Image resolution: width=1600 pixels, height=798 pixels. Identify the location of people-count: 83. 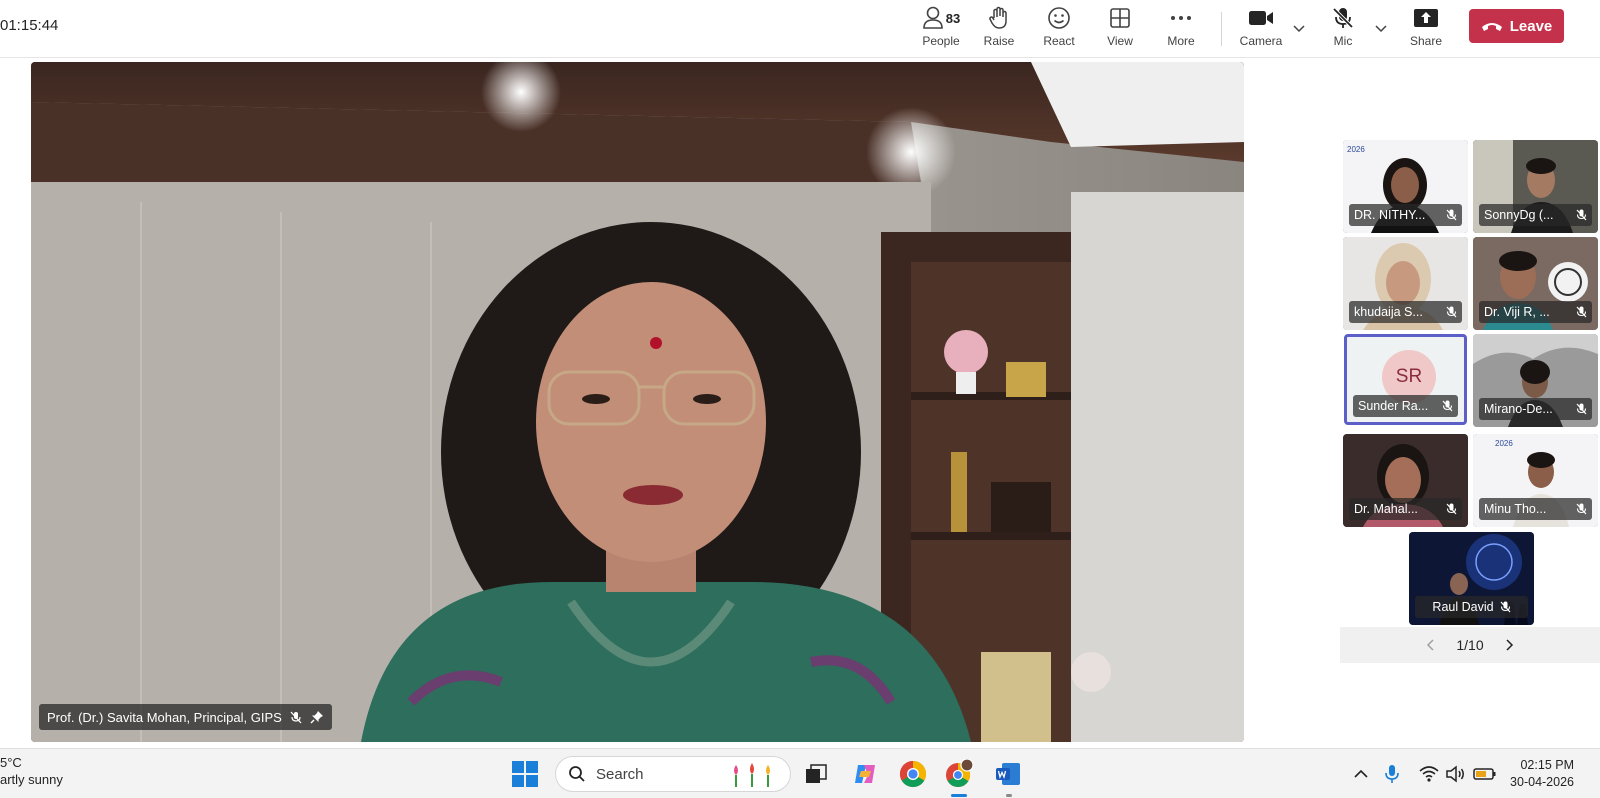
(953, 18).